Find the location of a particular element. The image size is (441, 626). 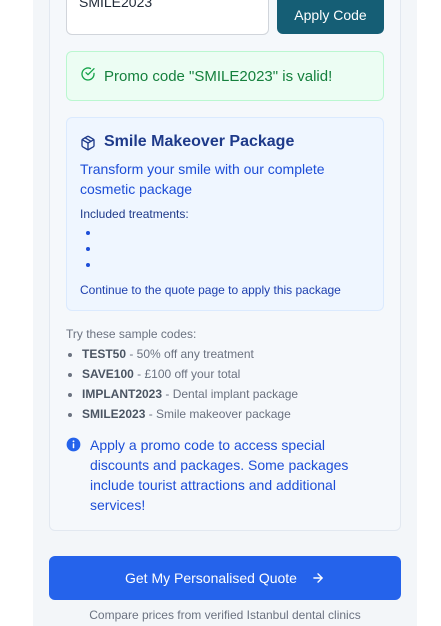

check-circle-icon is located at coordinates (88, 74).